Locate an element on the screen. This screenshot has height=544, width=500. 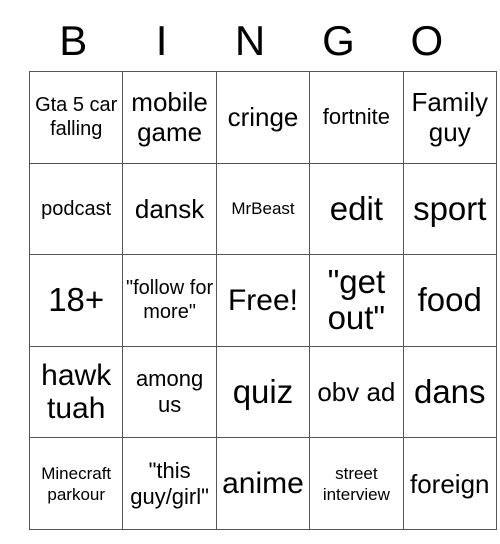
bingo-cell: dansk is located at coordinates (169, 209).